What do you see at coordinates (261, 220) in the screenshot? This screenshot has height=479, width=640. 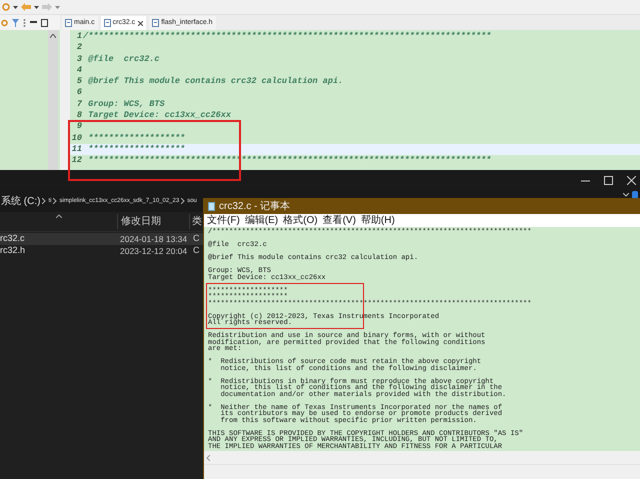 I see `menu-item: 编辑(E)` at bounding box center [261, 220].